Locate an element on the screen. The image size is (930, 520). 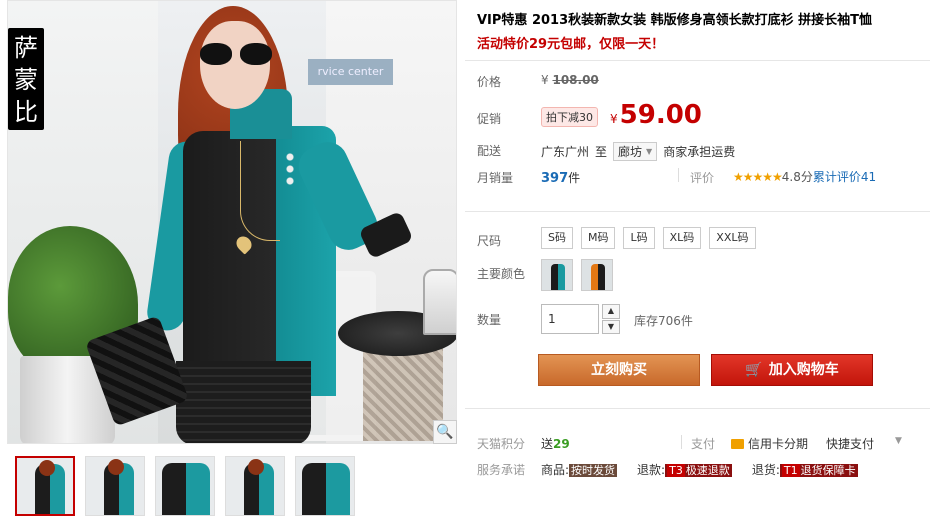
magnifier-icon: 🔍 is located at coordinates (445, 432).